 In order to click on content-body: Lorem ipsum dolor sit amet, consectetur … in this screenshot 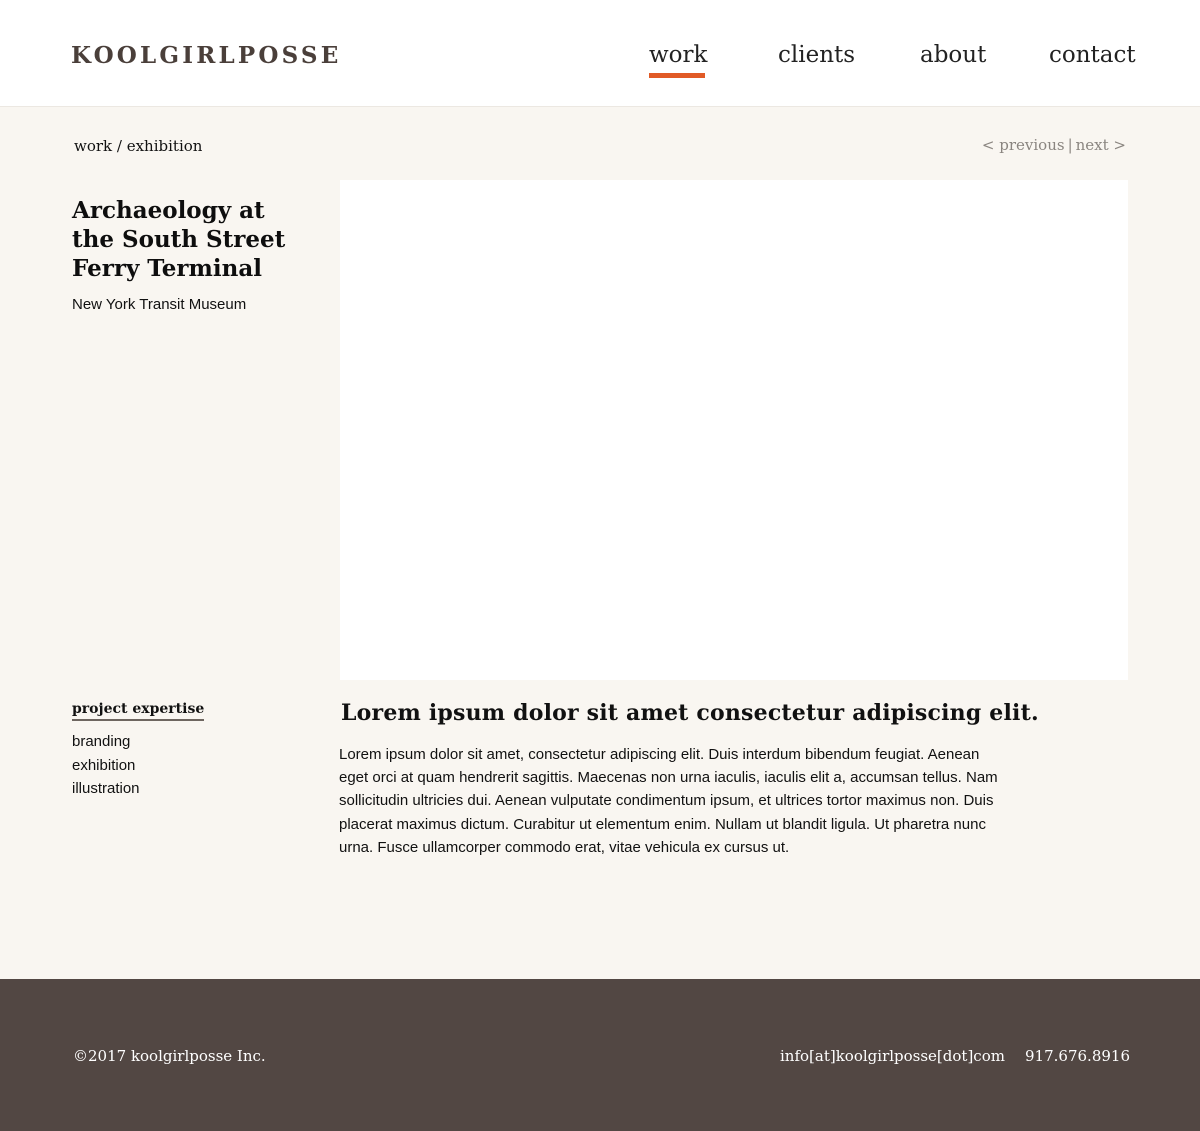, I will do `click(668, 801)`.